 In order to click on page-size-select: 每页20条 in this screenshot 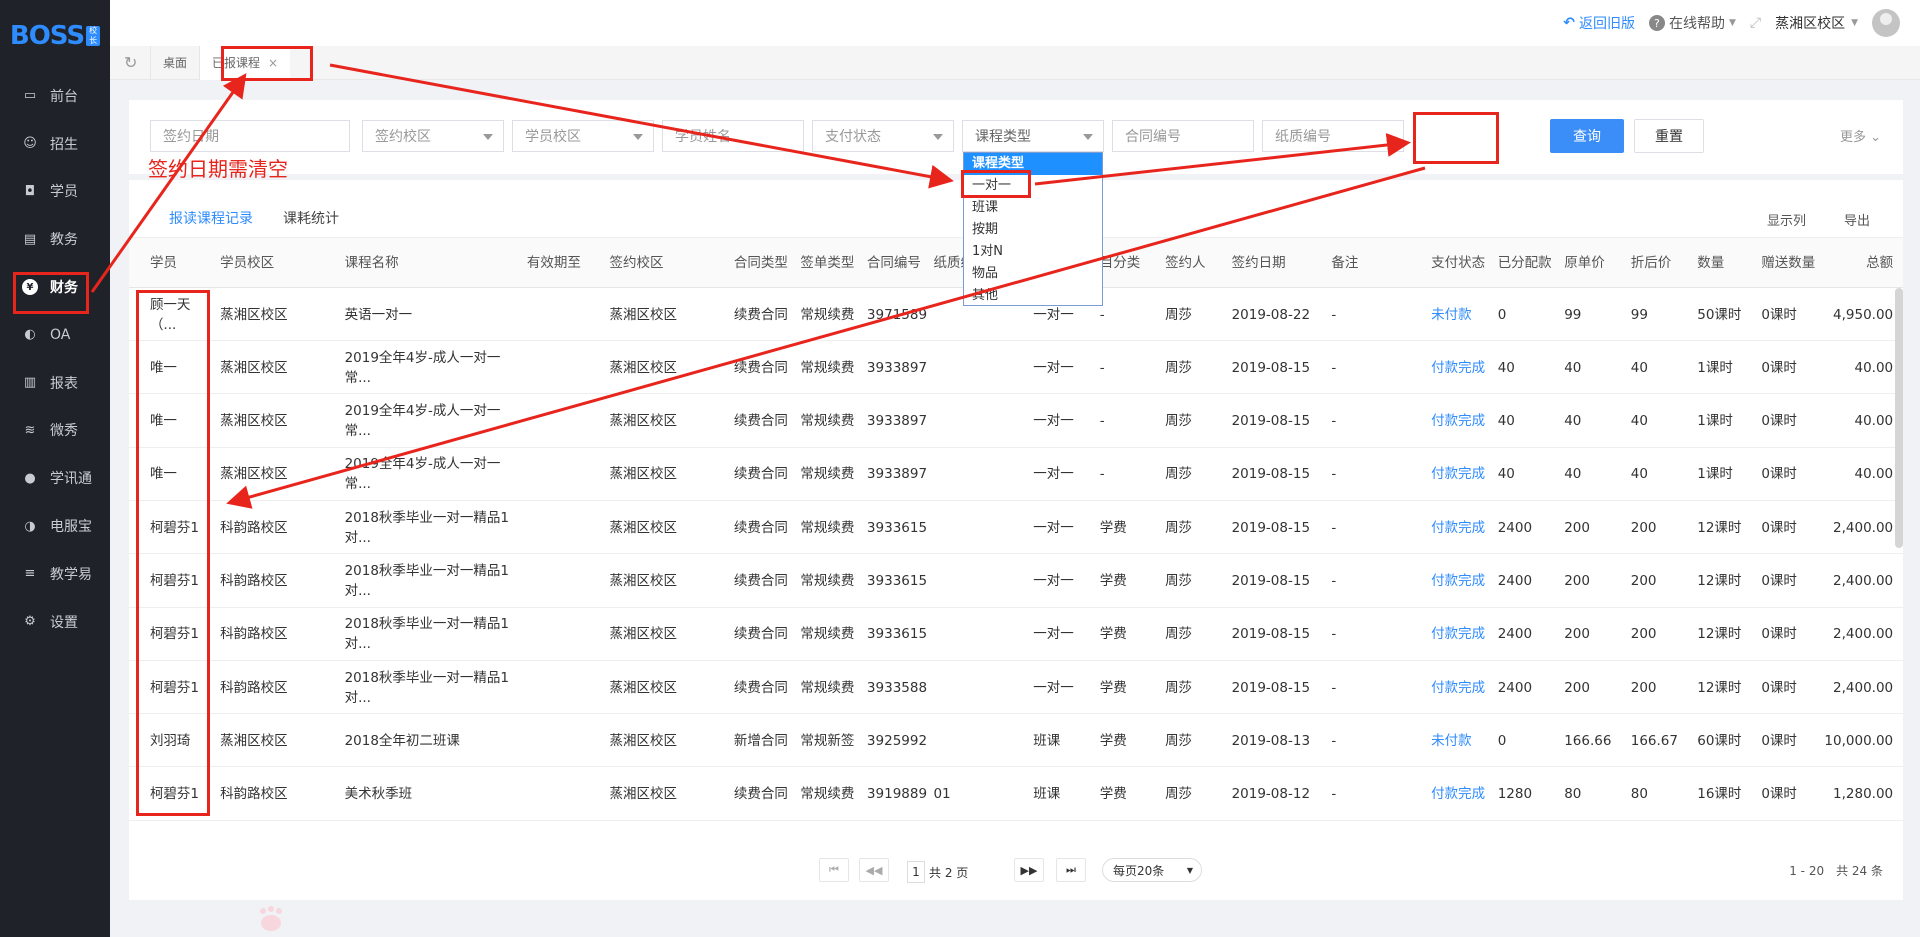, I will do `click(1152, 870)`.